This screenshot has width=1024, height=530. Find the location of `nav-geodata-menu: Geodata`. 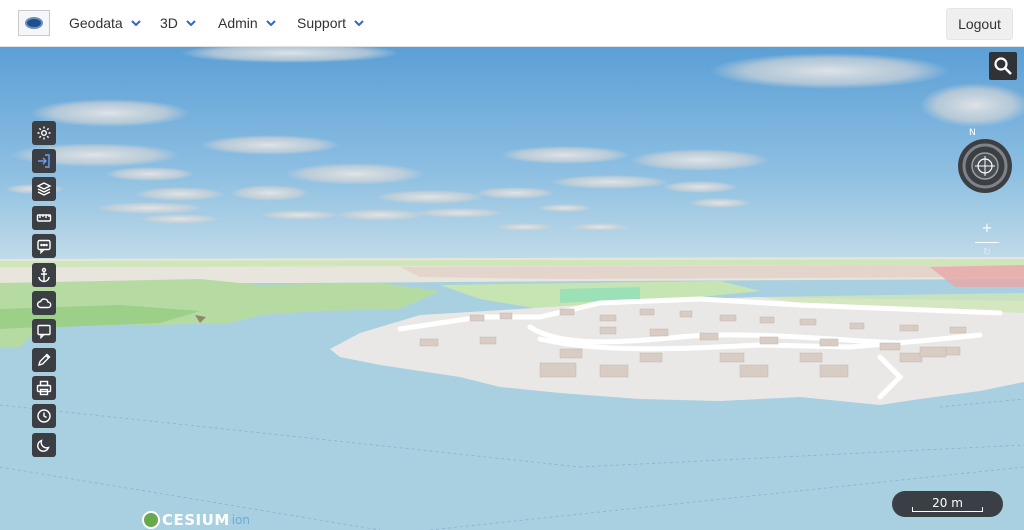

nav-geodata-menu: Geodata is located at coordinates (105, 23).